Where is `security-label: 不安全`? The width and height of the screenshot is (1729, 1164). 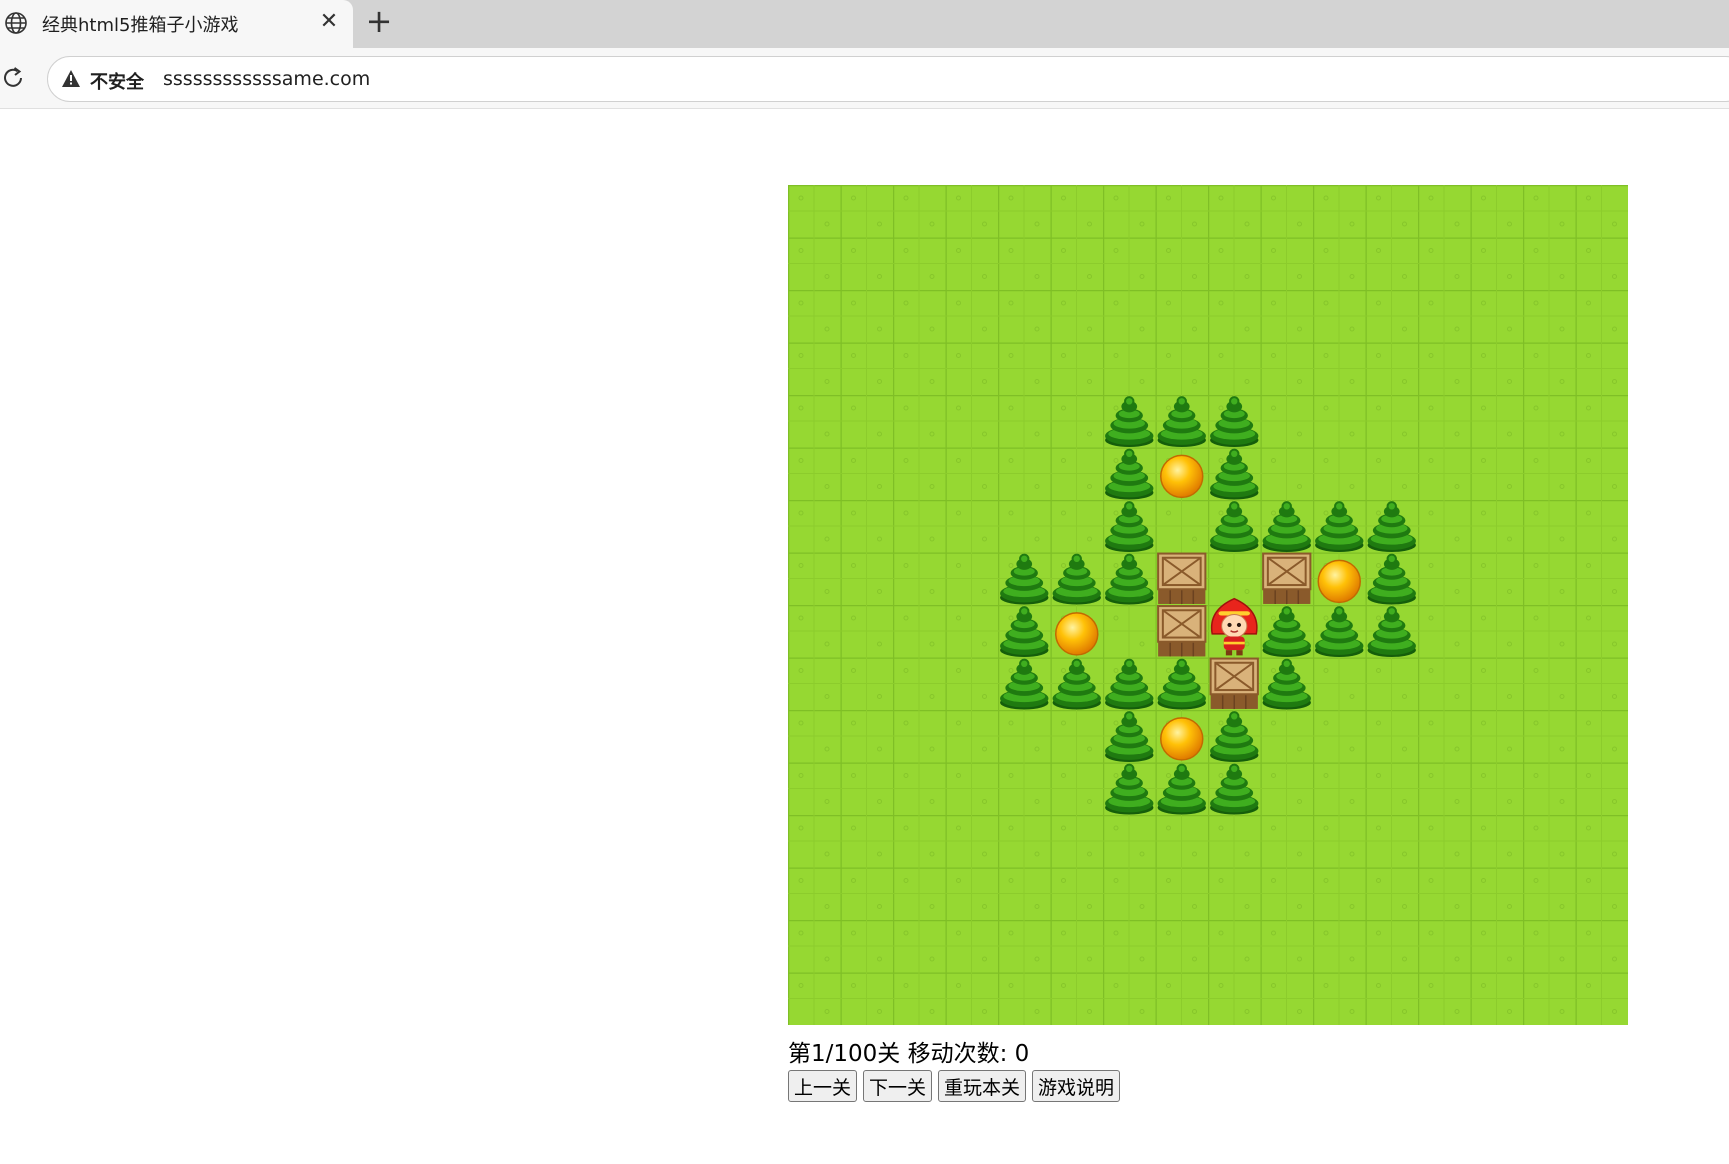
security-label: 不安全 is located at coordinates (117, 81).